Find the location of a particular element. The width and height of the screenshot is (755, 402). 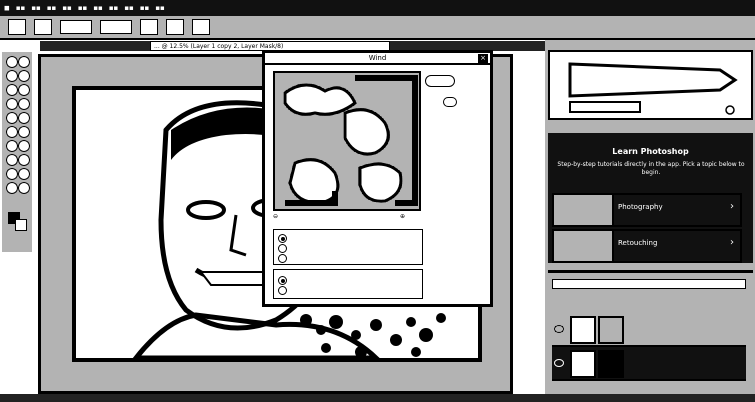

move-tool-icon is located at coordinates (12, 62).